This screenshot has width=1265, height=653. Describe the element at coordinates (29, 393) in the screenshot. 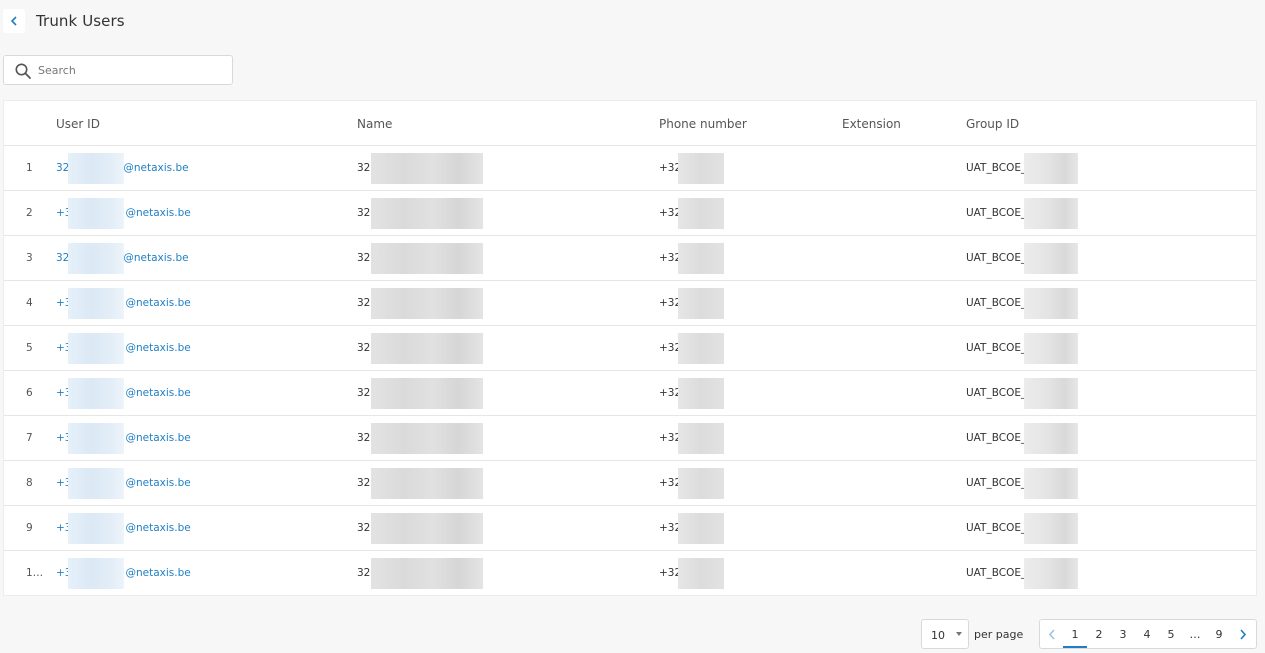

I see `row-index: 6` at that location.